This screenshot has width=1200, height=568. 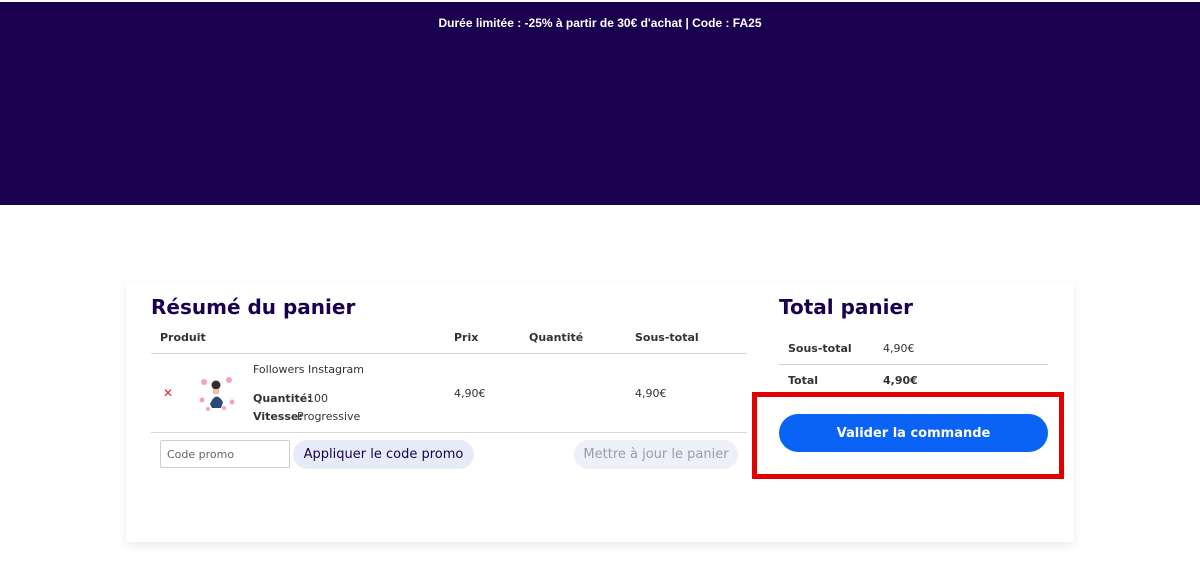 I want to click on product-thumbnail, so click(x=217, y=394).